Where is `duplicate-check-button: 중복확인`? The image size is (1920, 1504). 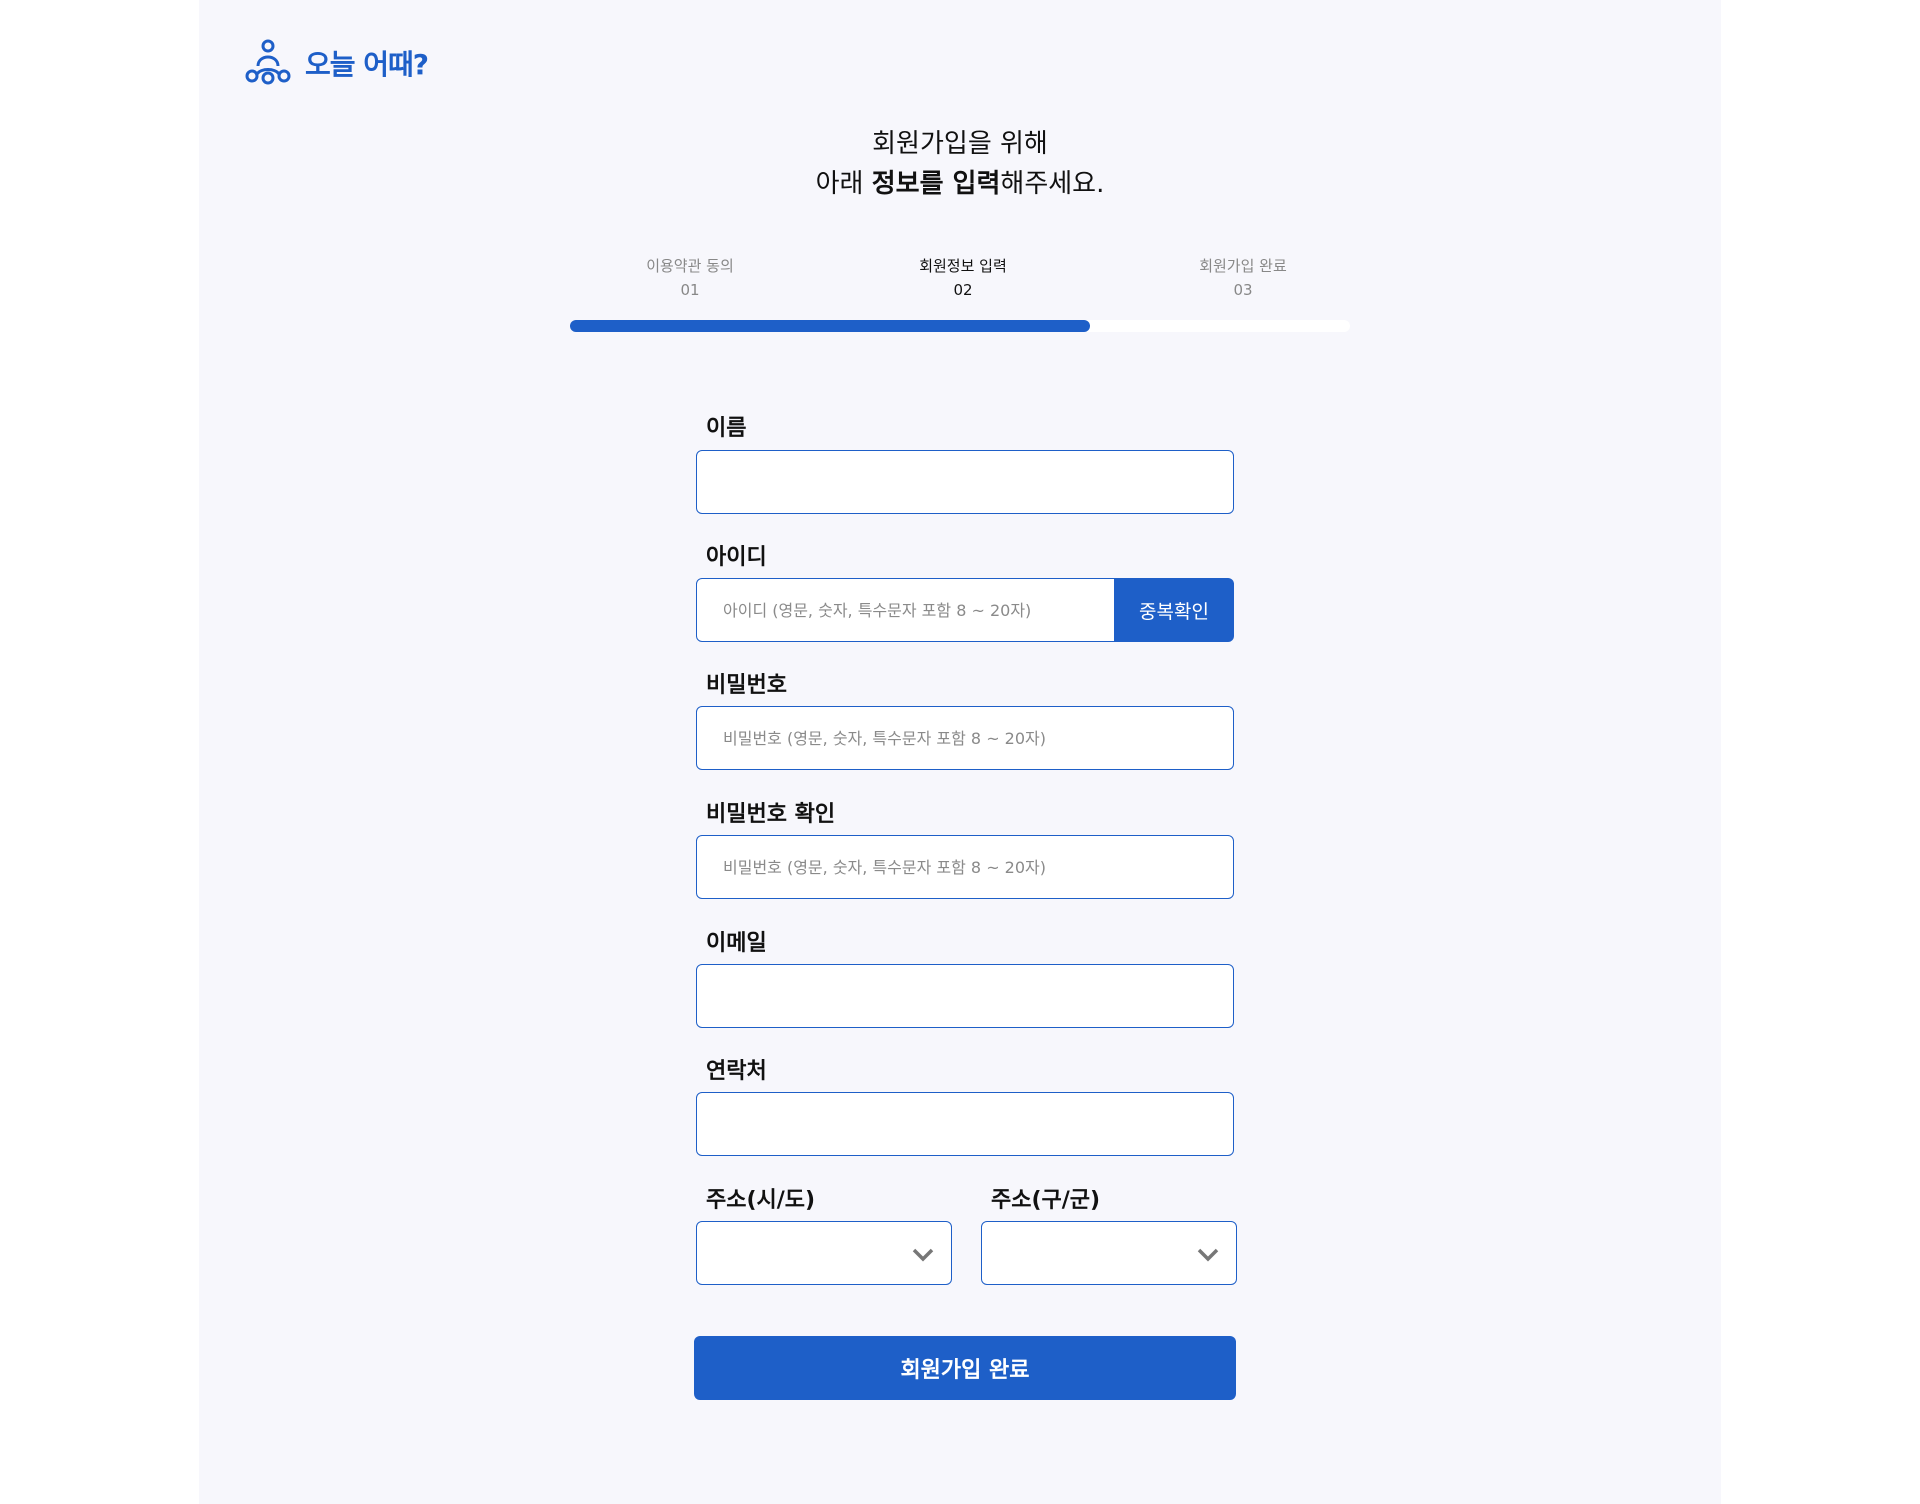 duplicate-check-button: 중복확인 is located at coordinates (1174, 610).